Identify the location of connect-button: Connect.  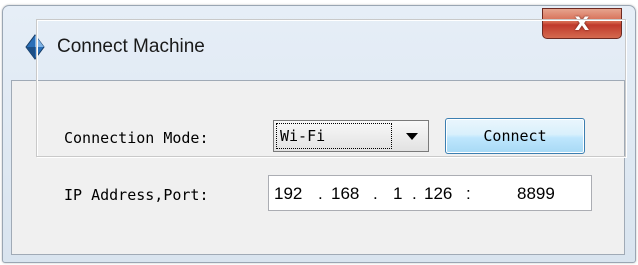
(515, 136).